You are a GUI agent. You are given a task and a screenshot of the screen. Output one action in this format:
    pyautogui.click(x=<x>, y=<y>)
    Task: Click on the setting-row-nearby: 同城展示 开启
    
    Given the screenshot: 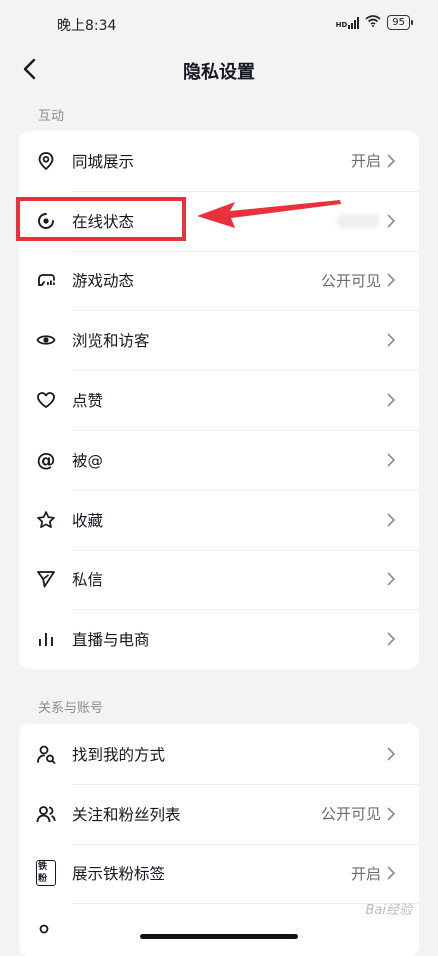 What is the action you would take?
    pyautogui.click(x=219, y=161)
    